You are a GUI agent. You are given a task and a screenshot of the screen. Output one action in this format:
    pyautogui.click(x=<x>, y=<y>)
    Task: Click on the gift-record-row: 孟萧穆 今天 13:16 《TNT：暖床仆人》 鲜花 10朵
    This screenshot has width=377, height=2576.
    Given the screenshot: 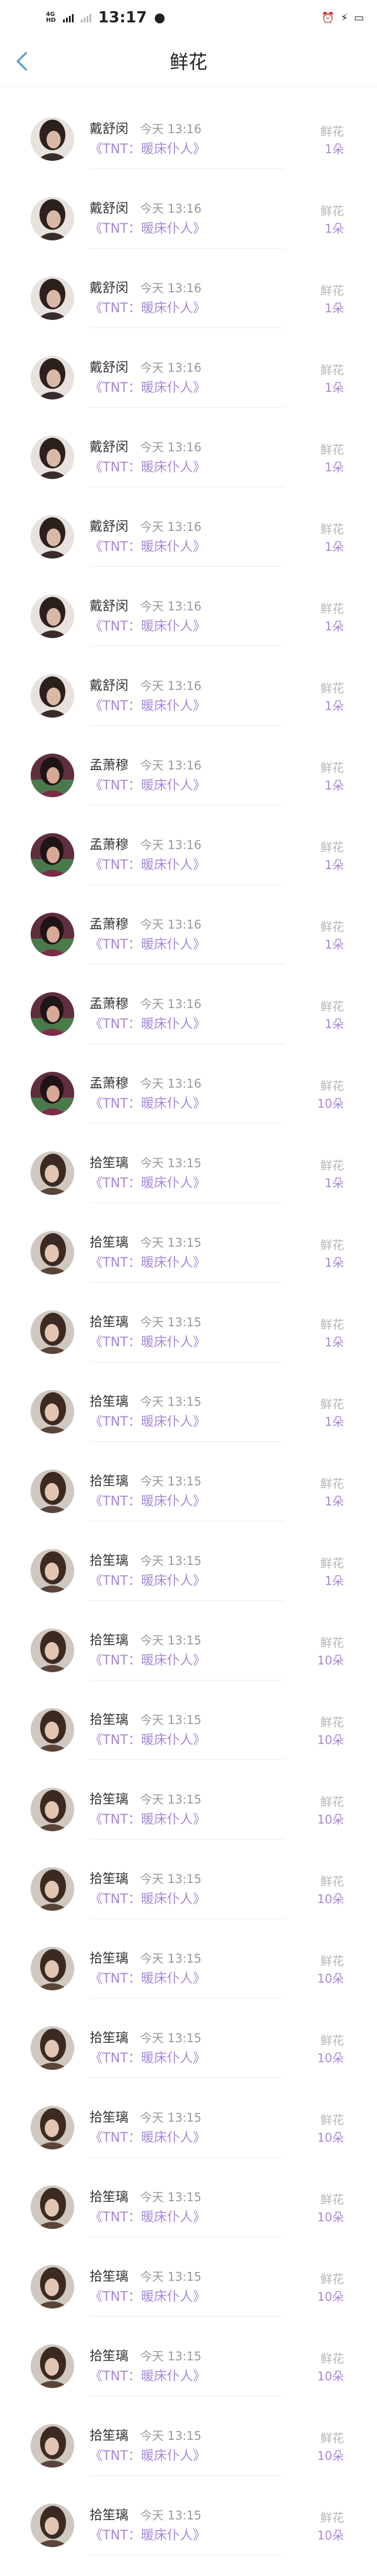 What is the action you would take?
    pyautogui.click(x=188, y=1104)
    